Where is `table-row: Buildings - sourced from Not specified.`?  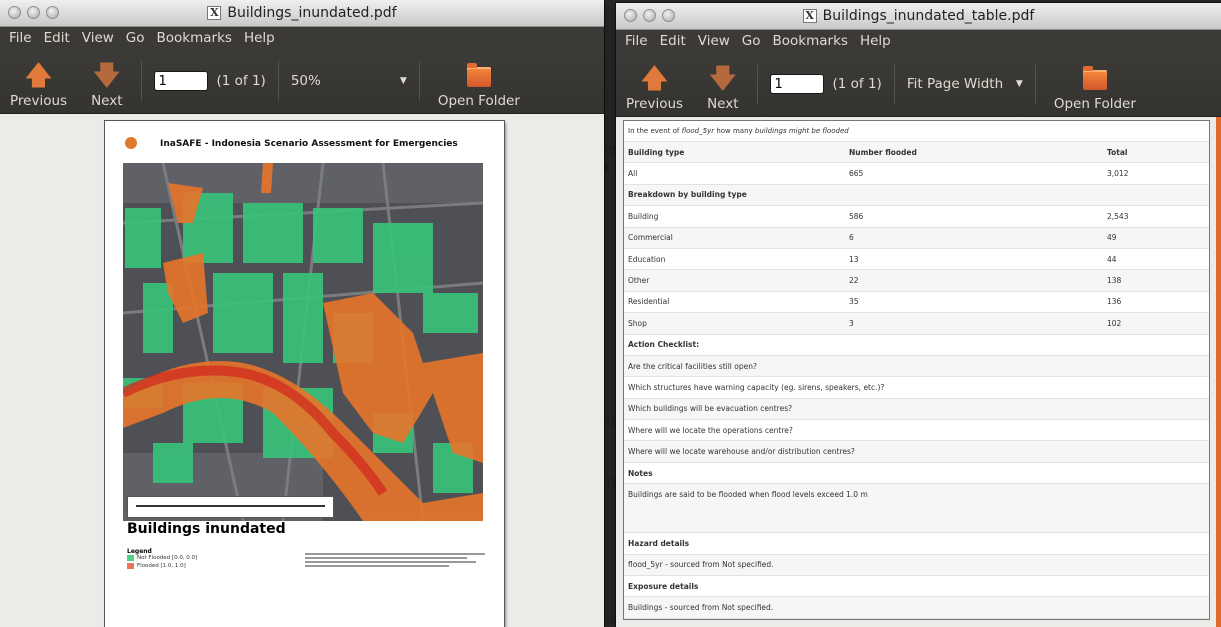 table-row: Buildings - sourced from Not specified. is located at coordinates (916, 607).